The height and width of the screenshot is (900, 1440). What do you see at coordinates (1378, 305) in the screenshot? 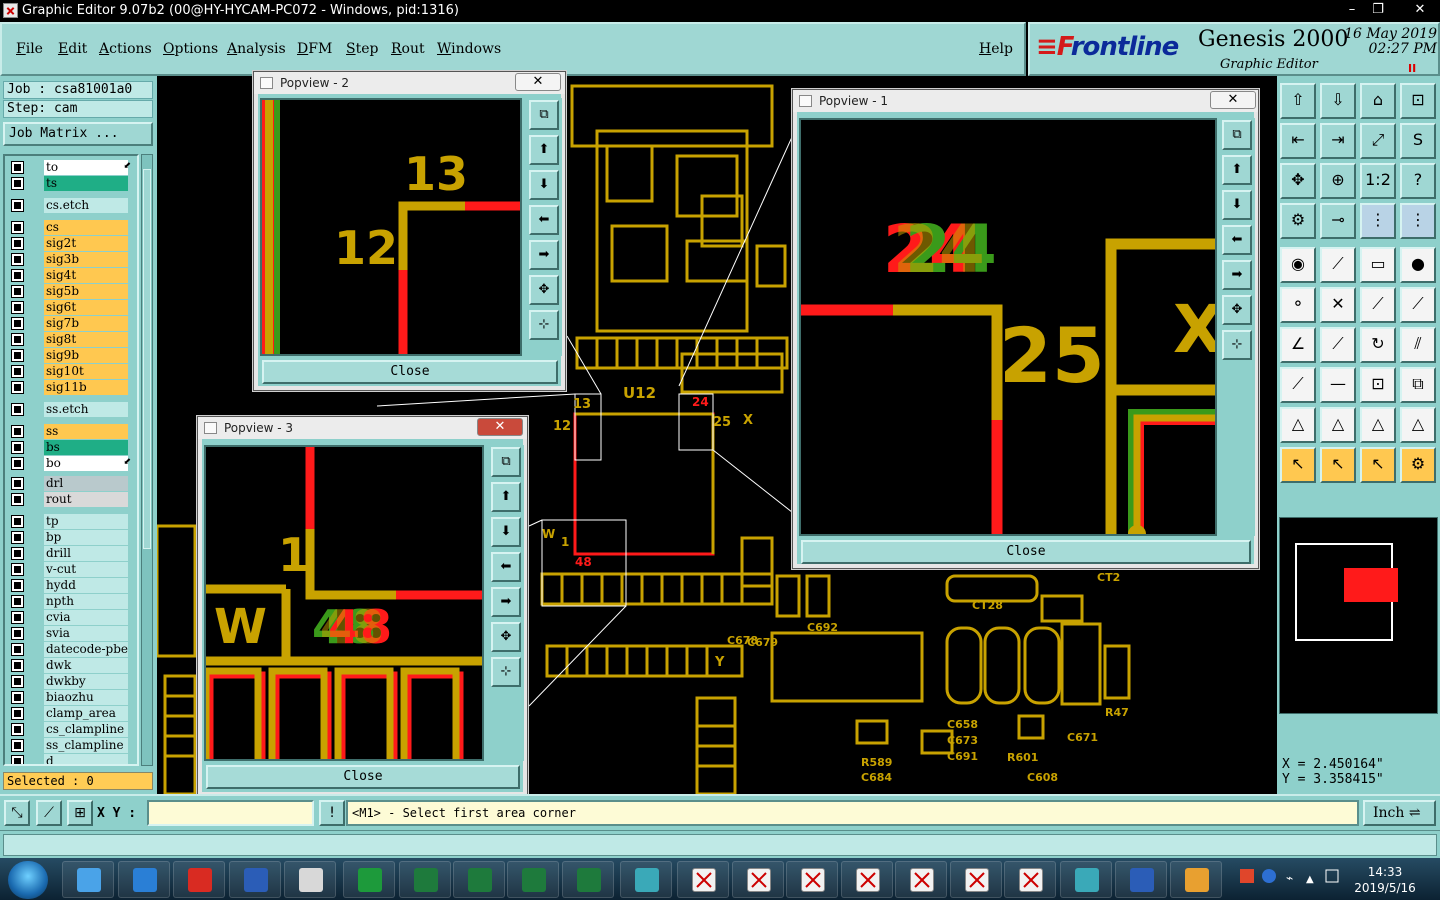
I see `move-pad-icon: ⟋` at bounding box center [1378, 305].